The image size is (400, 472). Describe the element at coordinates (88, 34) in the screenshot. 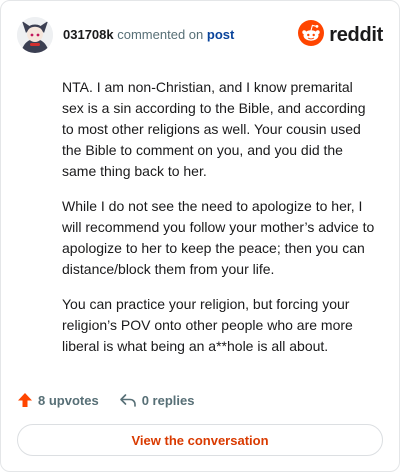

I see `username: 031708k` at that location.